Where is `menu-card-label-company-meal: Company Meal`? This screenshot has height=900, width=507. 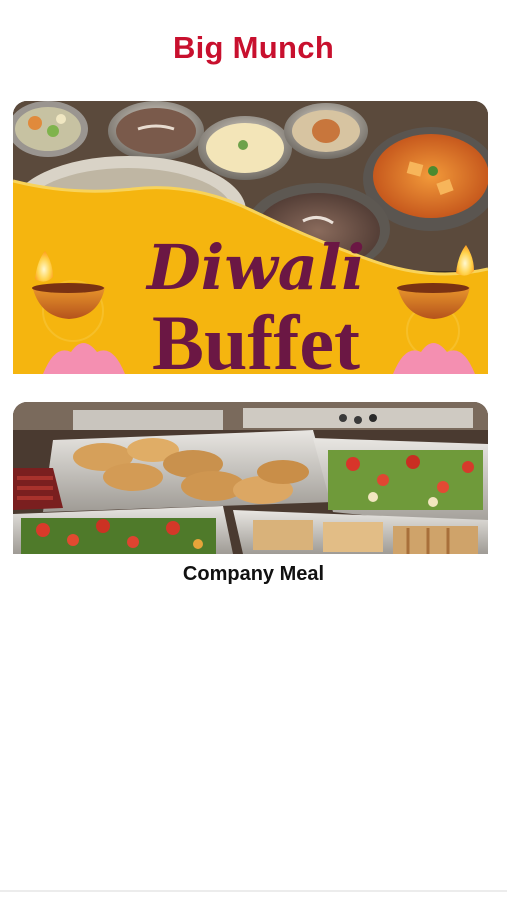 menu-card-label-company-meal: Company Meal is located at coordinates (253, 574).